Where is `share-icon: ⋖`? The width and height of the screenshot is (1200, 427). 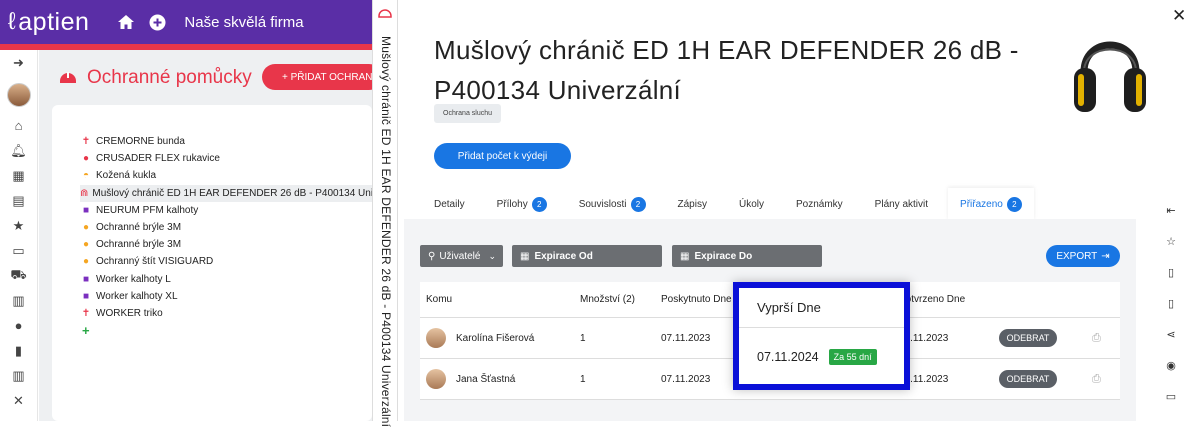 share-icon: ⋖ is located at coordinates (1171, 334).